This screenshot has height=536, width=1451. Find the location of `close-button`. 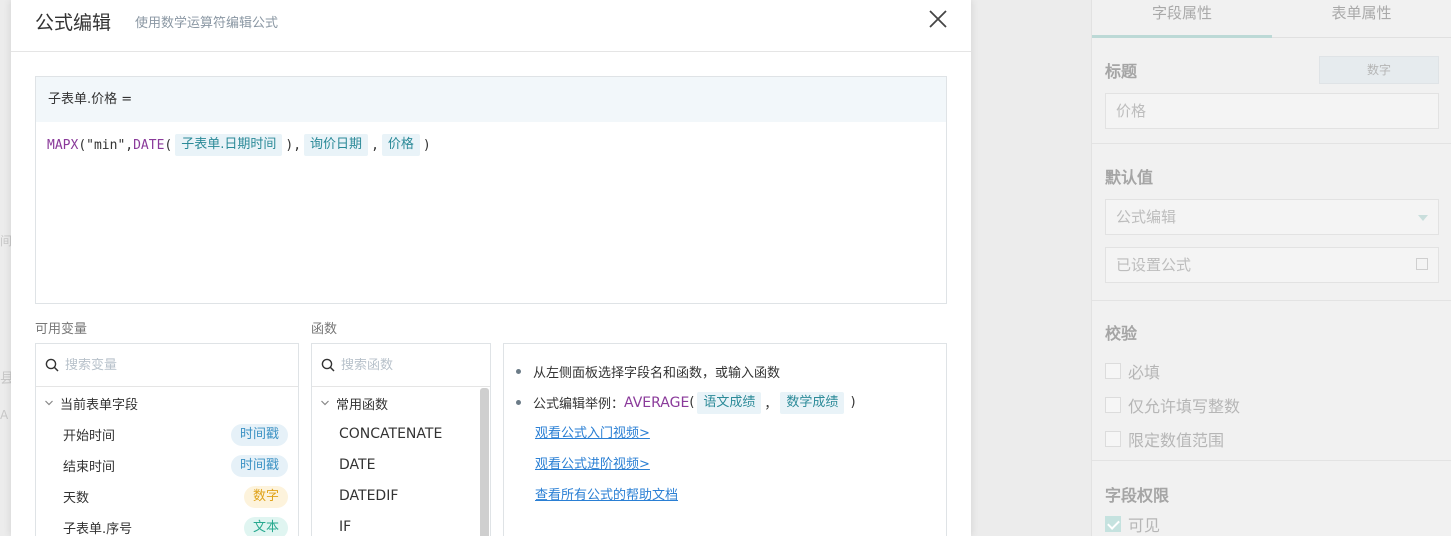

close-button is located at coordinates (938, 19).